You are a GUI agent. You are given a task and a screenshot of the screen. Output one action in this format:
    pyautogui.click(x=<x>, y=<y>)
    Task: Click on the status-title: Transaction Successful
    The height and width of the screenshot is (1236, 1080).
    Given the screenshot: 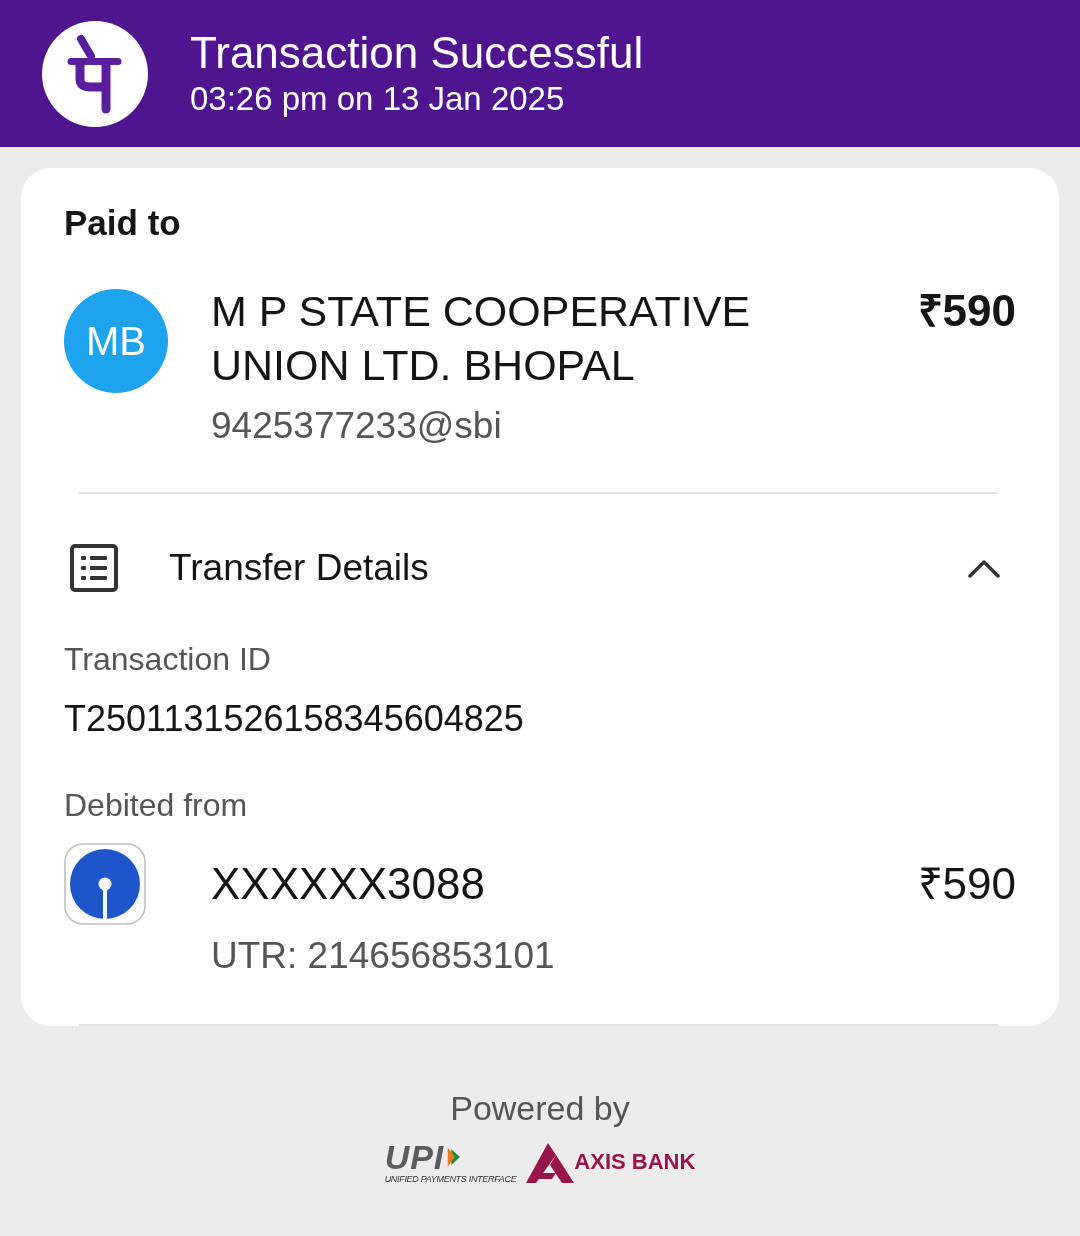 What is the action you would take?
    pyautogui.click(x=417, y=52)
    